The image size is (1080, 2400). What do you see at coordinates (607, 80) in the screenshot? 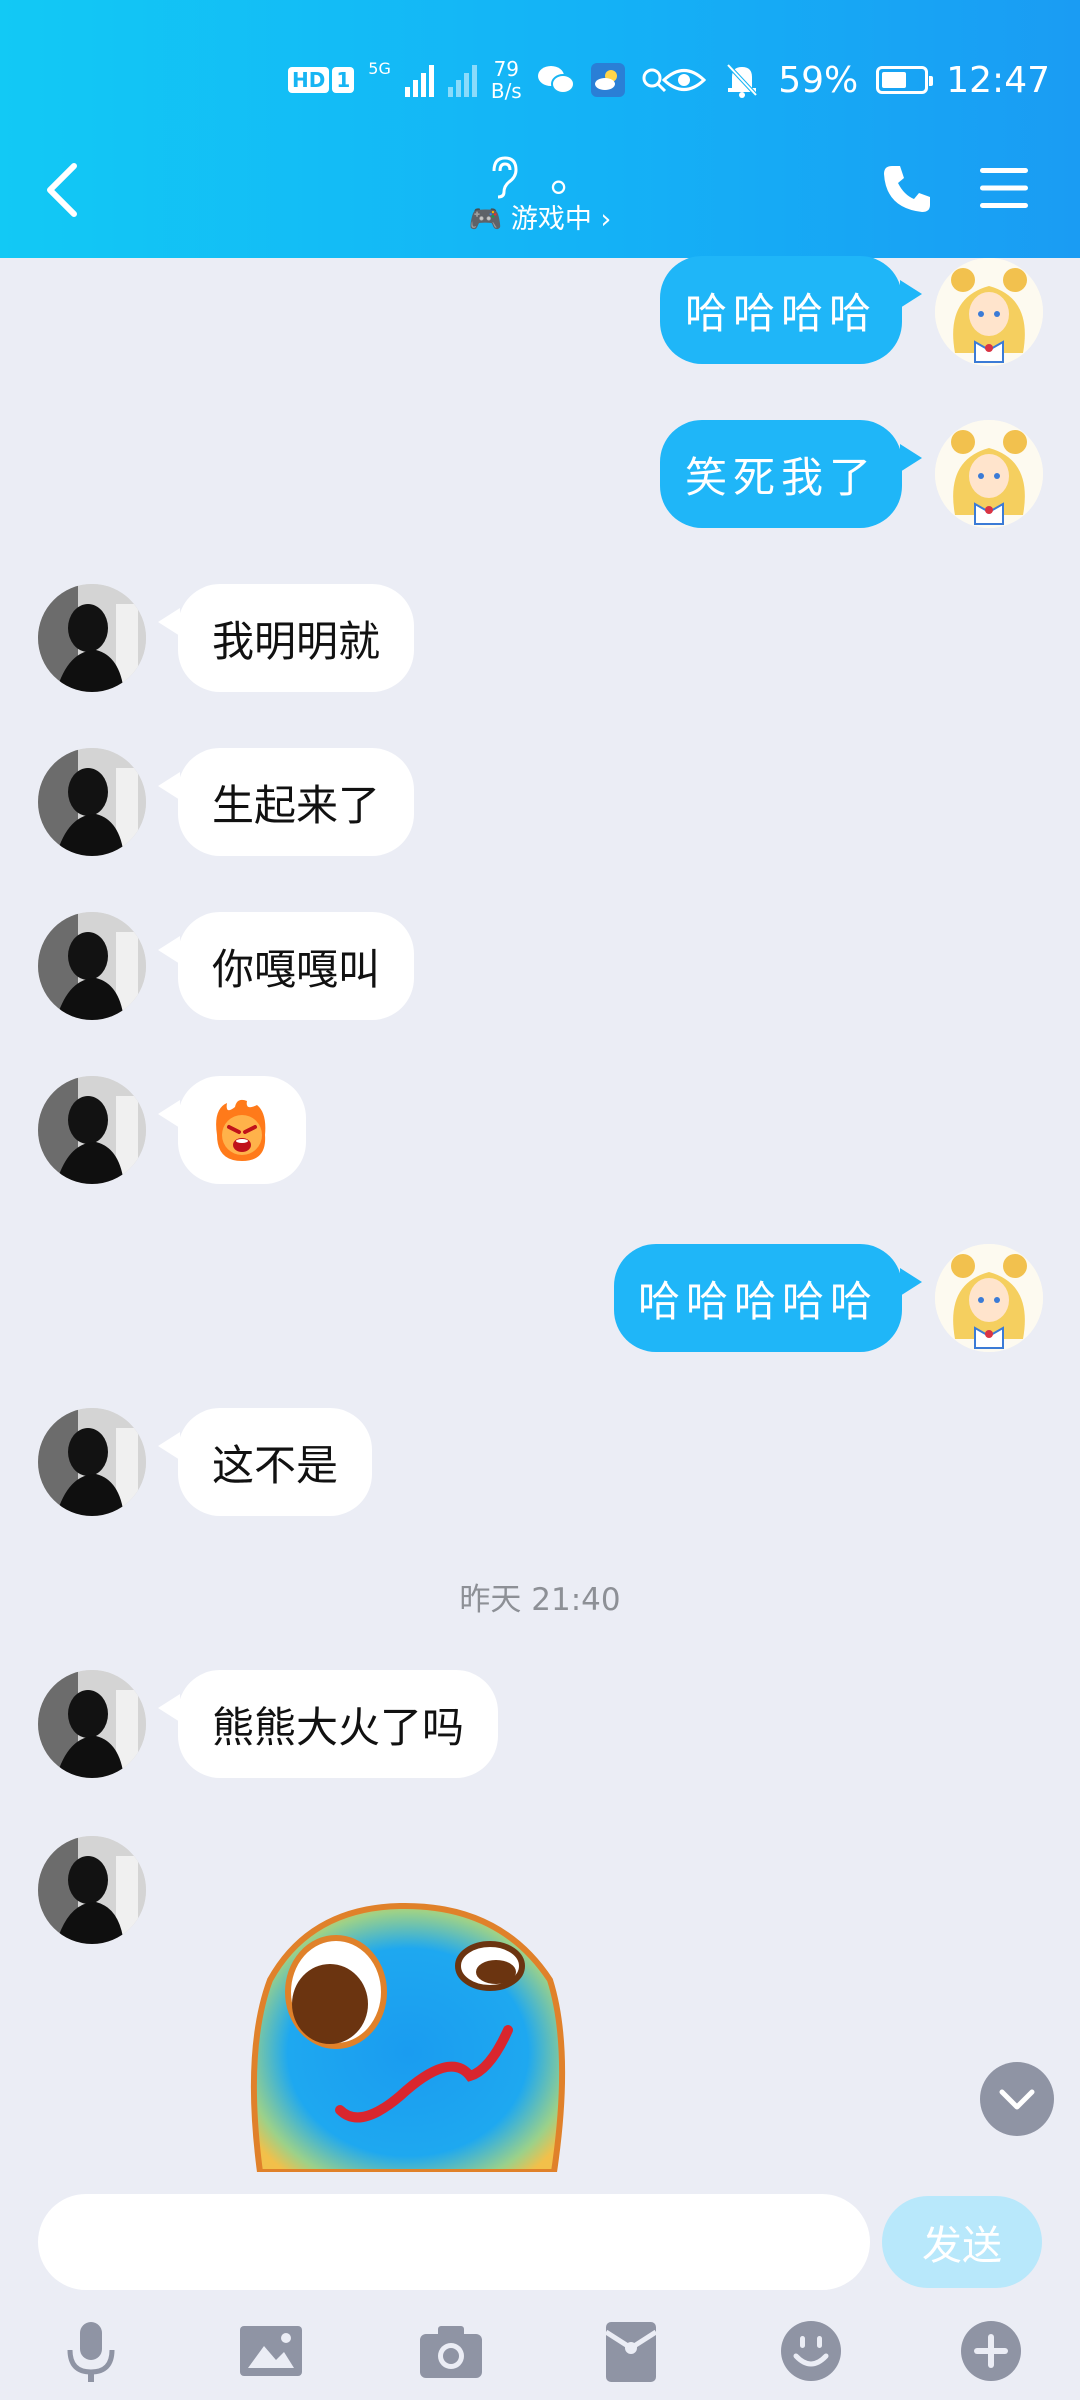
I see `weather-icon` at bounding box center [607, 80].